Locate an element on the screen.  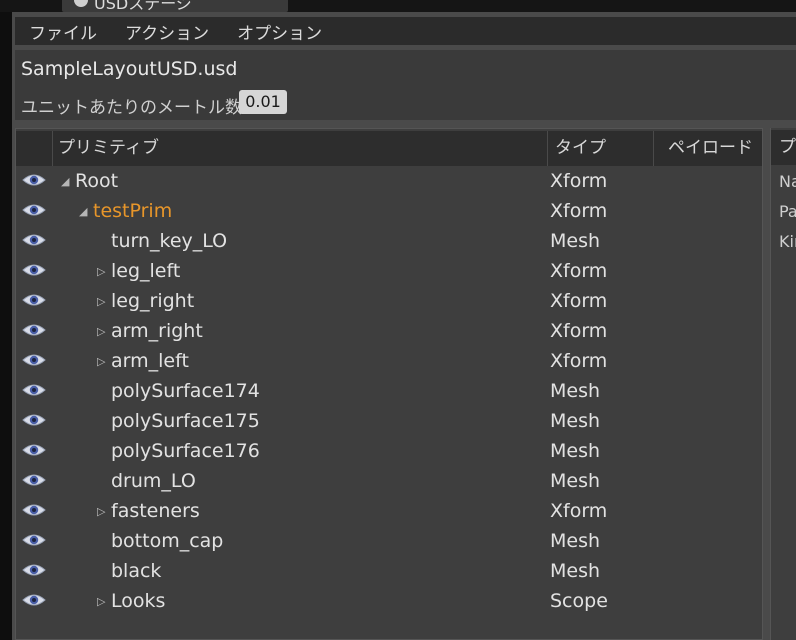
stage-info-panel: SampleLayoutUSD.usd ユニットあたりのメートル数 0.01 is located at coordinates (405, 85).